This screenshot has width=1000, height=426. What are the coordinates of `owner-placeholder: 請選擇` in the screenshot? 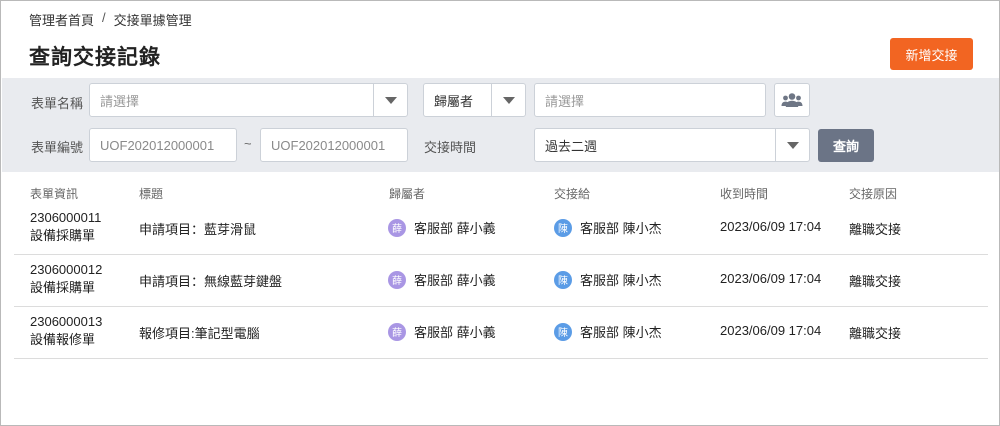 It's located at (565, 101).